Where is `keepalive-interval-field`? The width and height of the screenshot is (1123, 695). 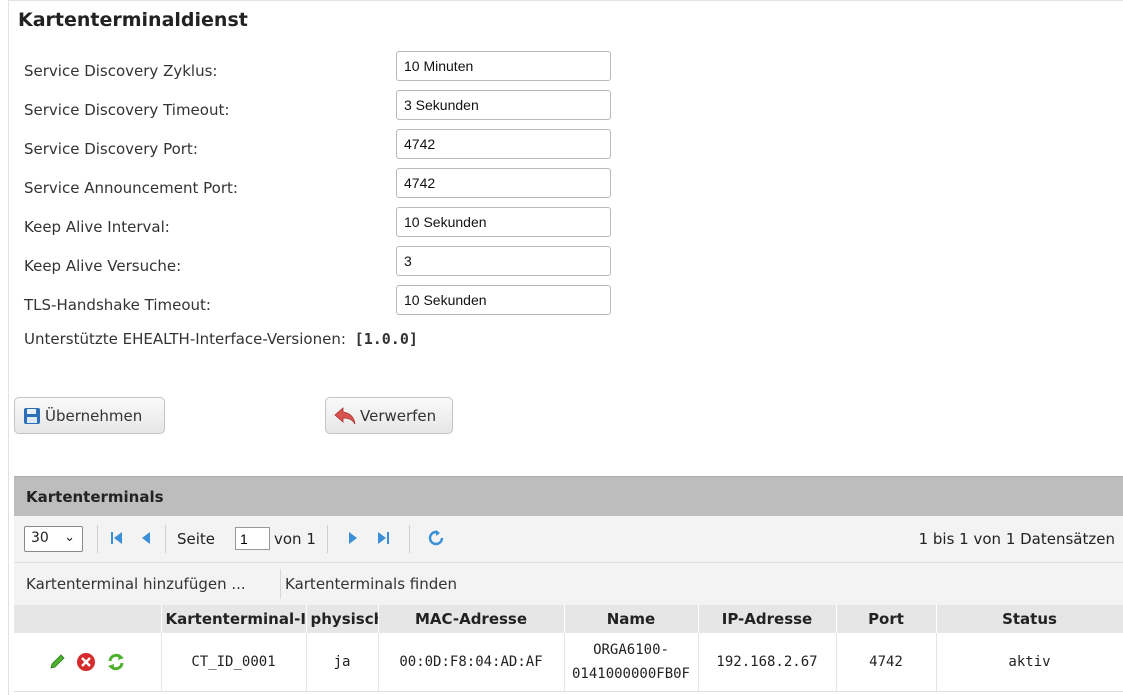 keepalive-interval-field is located at coordinates (503, 222).